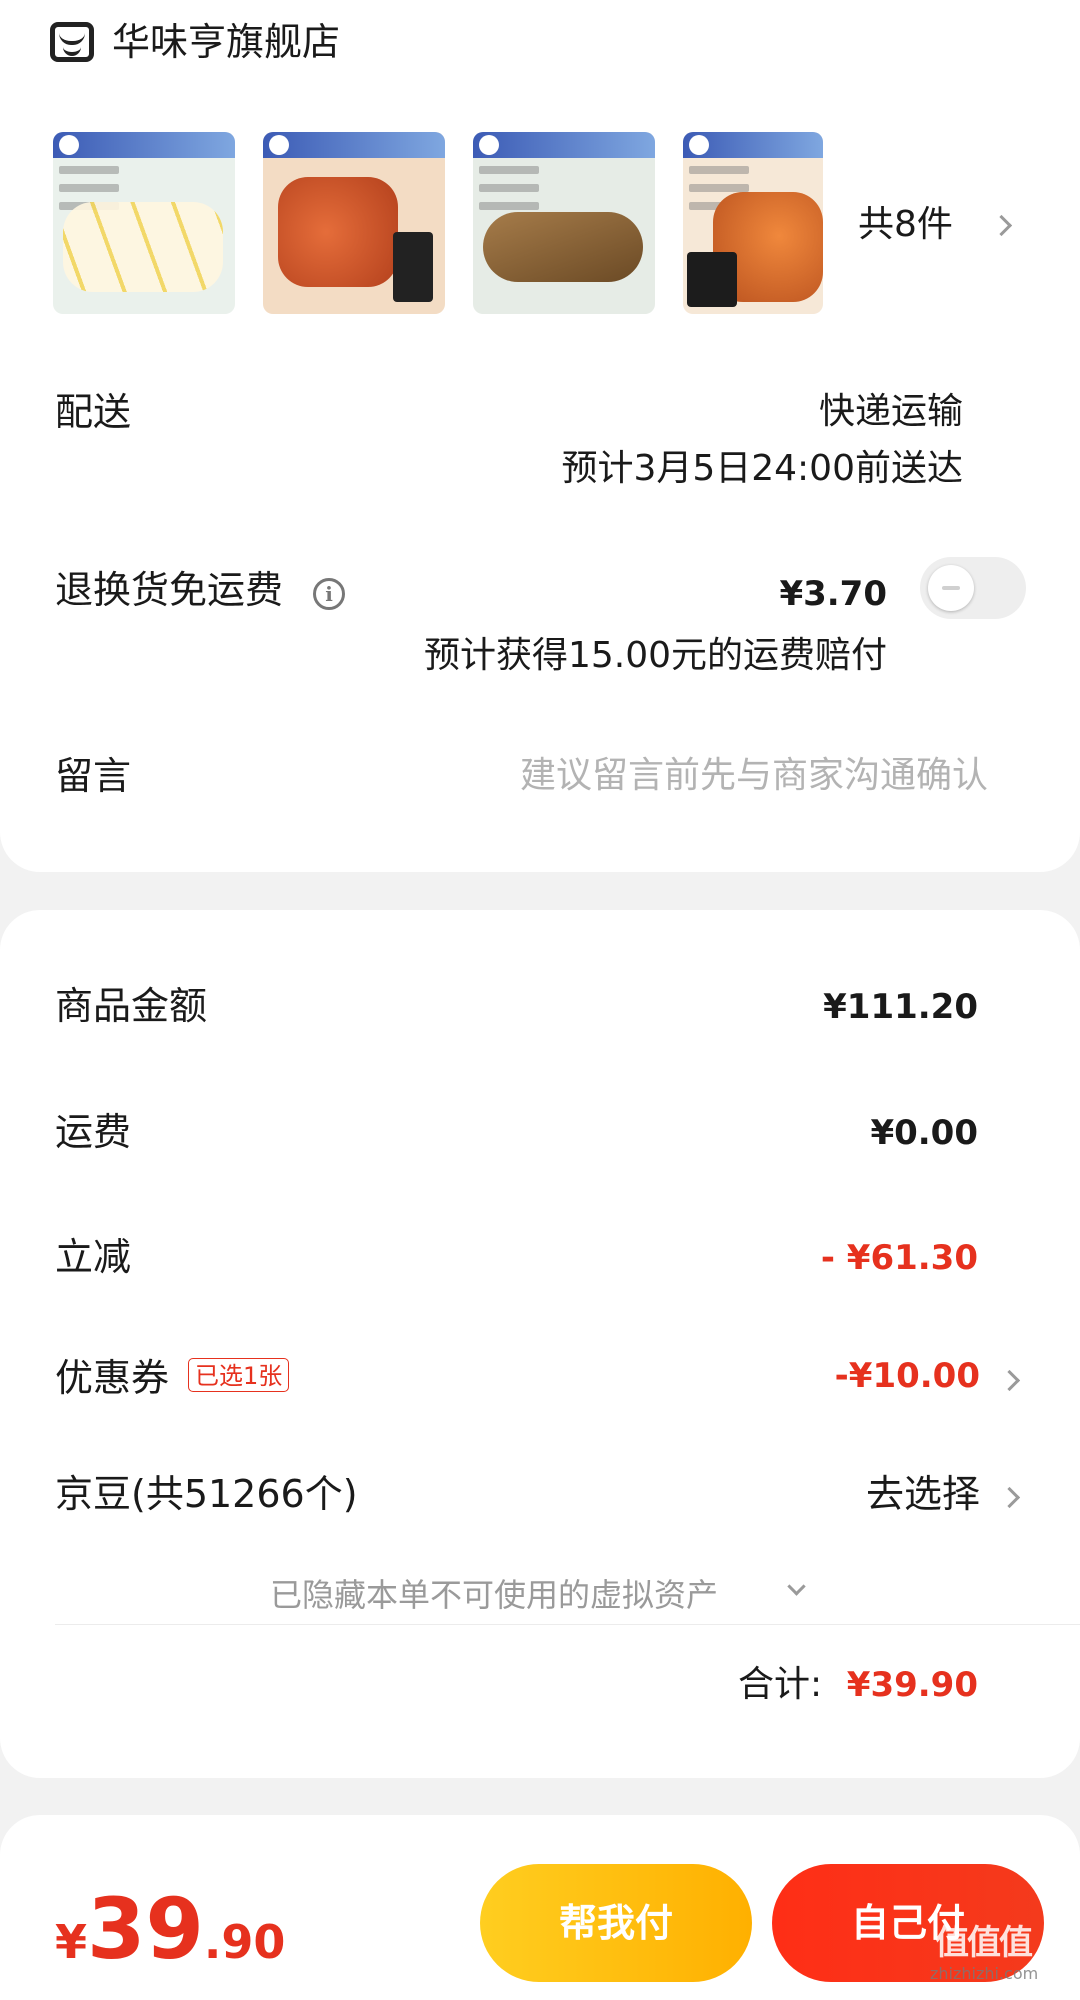  I want to click on hidden-assets-toggle: 已隐藏本单不可使用的虚拟资产, so click(538, 1593).